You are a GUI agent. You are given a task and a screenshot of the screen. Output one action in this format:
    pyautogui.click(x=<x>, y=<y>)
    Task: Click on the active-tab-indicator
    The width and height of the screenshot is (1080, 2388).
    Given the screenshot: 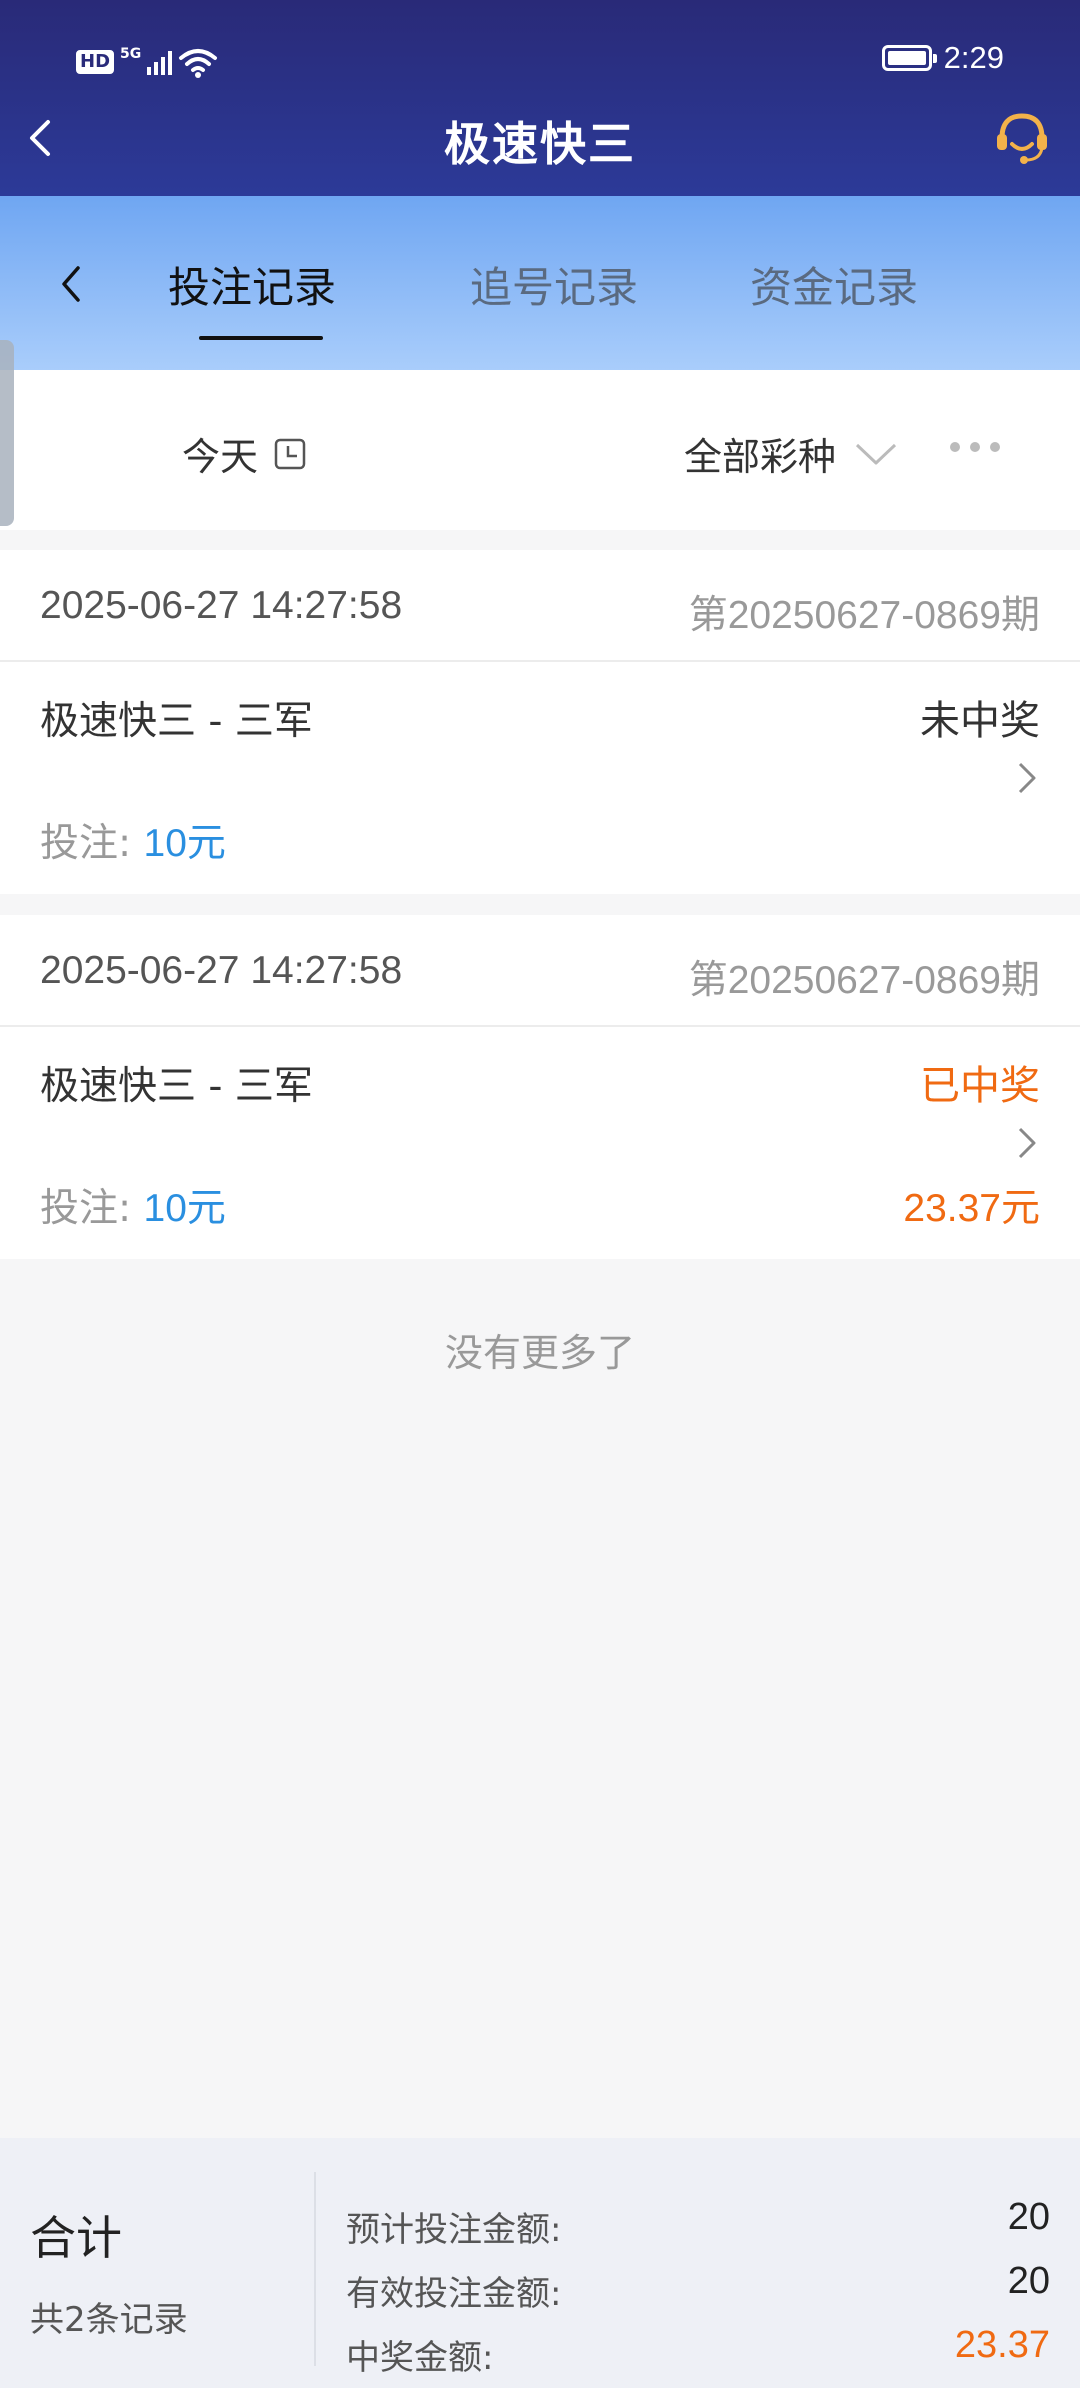 What is the action you would take?
    pyautogui.click(x=261, y=338)
    